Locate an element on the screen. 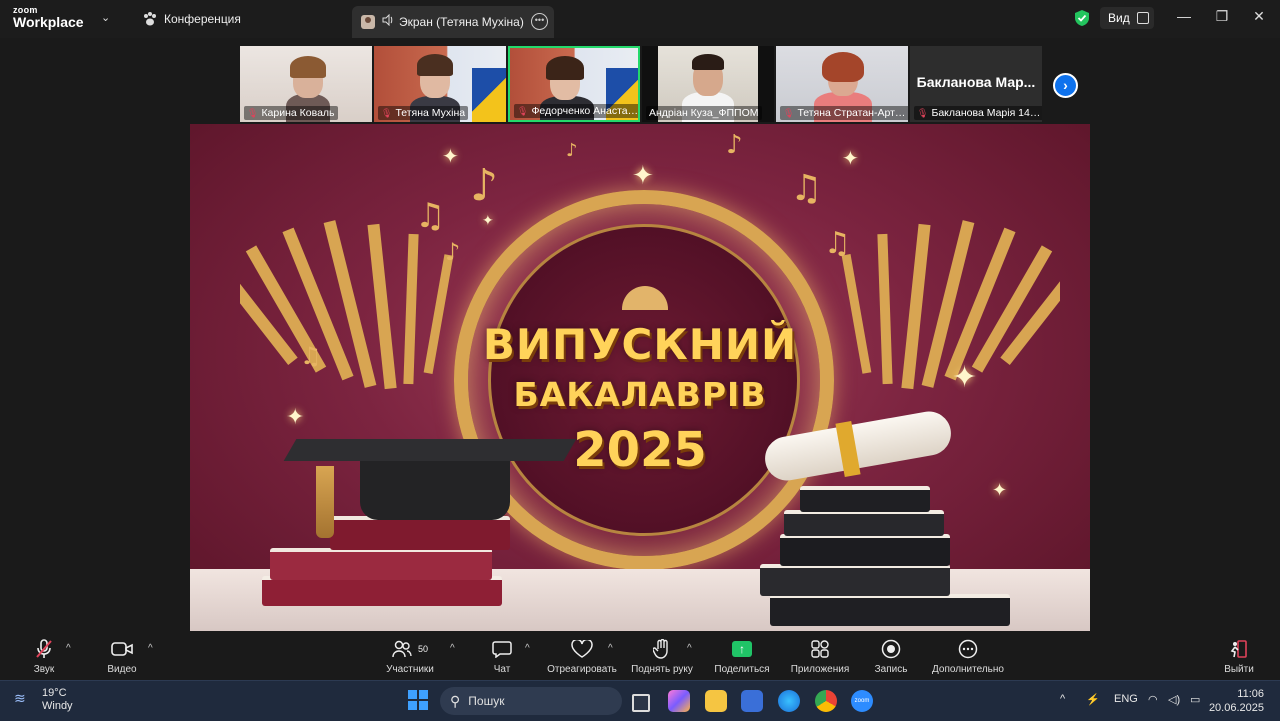  copilot-icon is located at coordinates (679, 701).